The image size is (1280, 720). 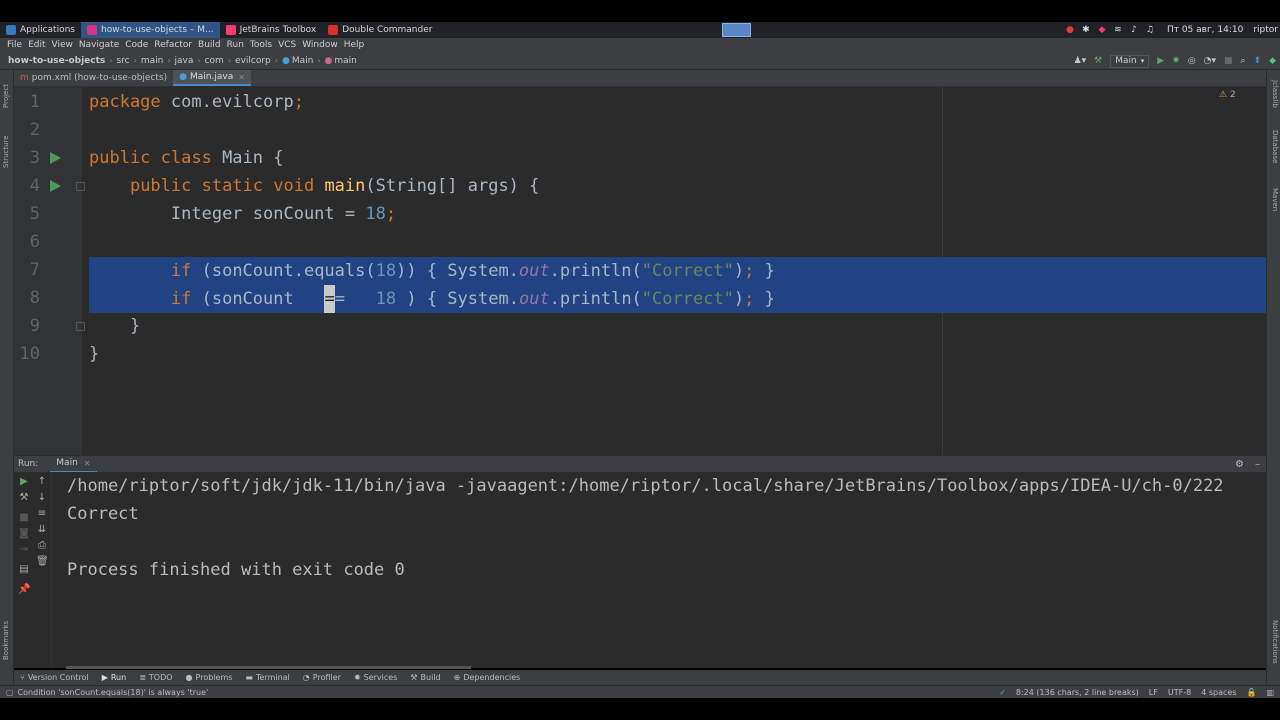 I want to click on tool-dependencies: ⊕ Dependencies, so click(x=487, y=677).